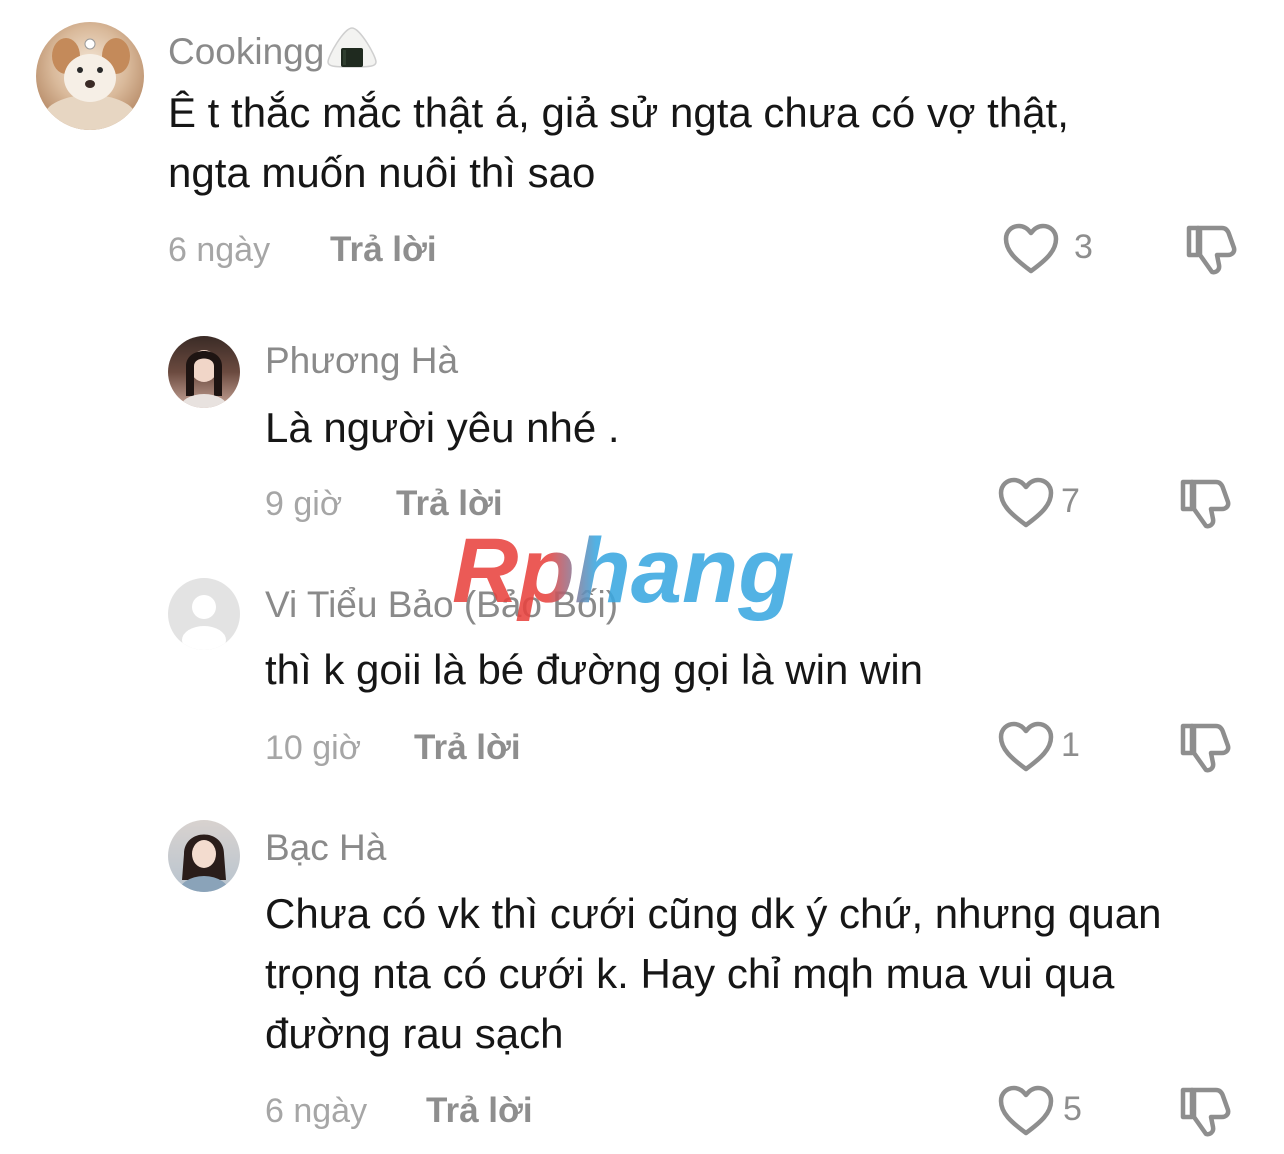  I want to click on like-count: 1, so click(1070, 745).